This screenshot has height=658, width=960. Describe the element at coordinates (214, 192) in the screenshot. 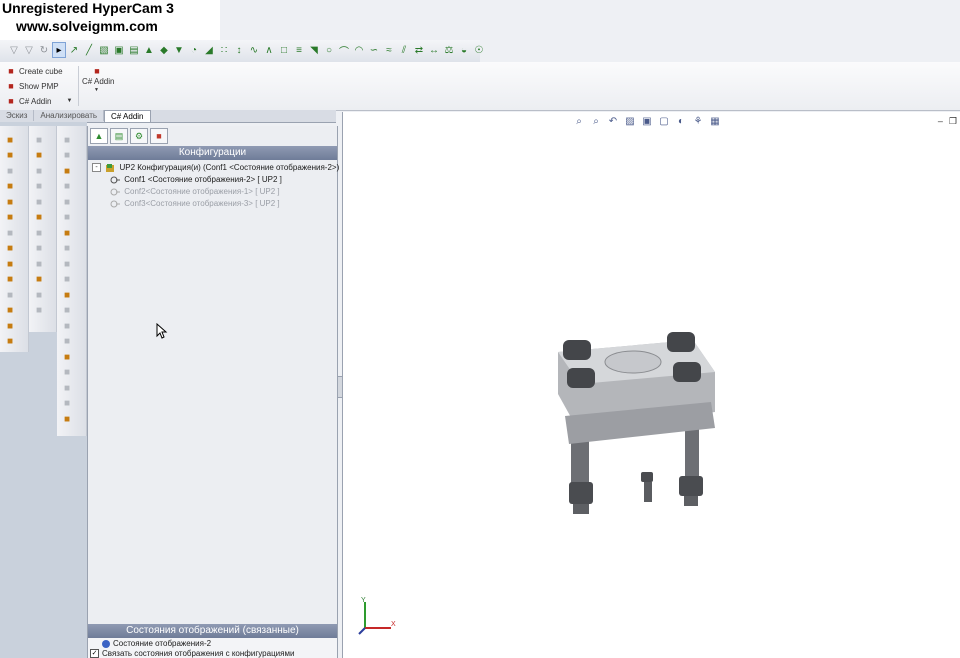

I see `config-item-conf2: Conf2<Состояние отображения-1> [ UP2 ]` at that location.